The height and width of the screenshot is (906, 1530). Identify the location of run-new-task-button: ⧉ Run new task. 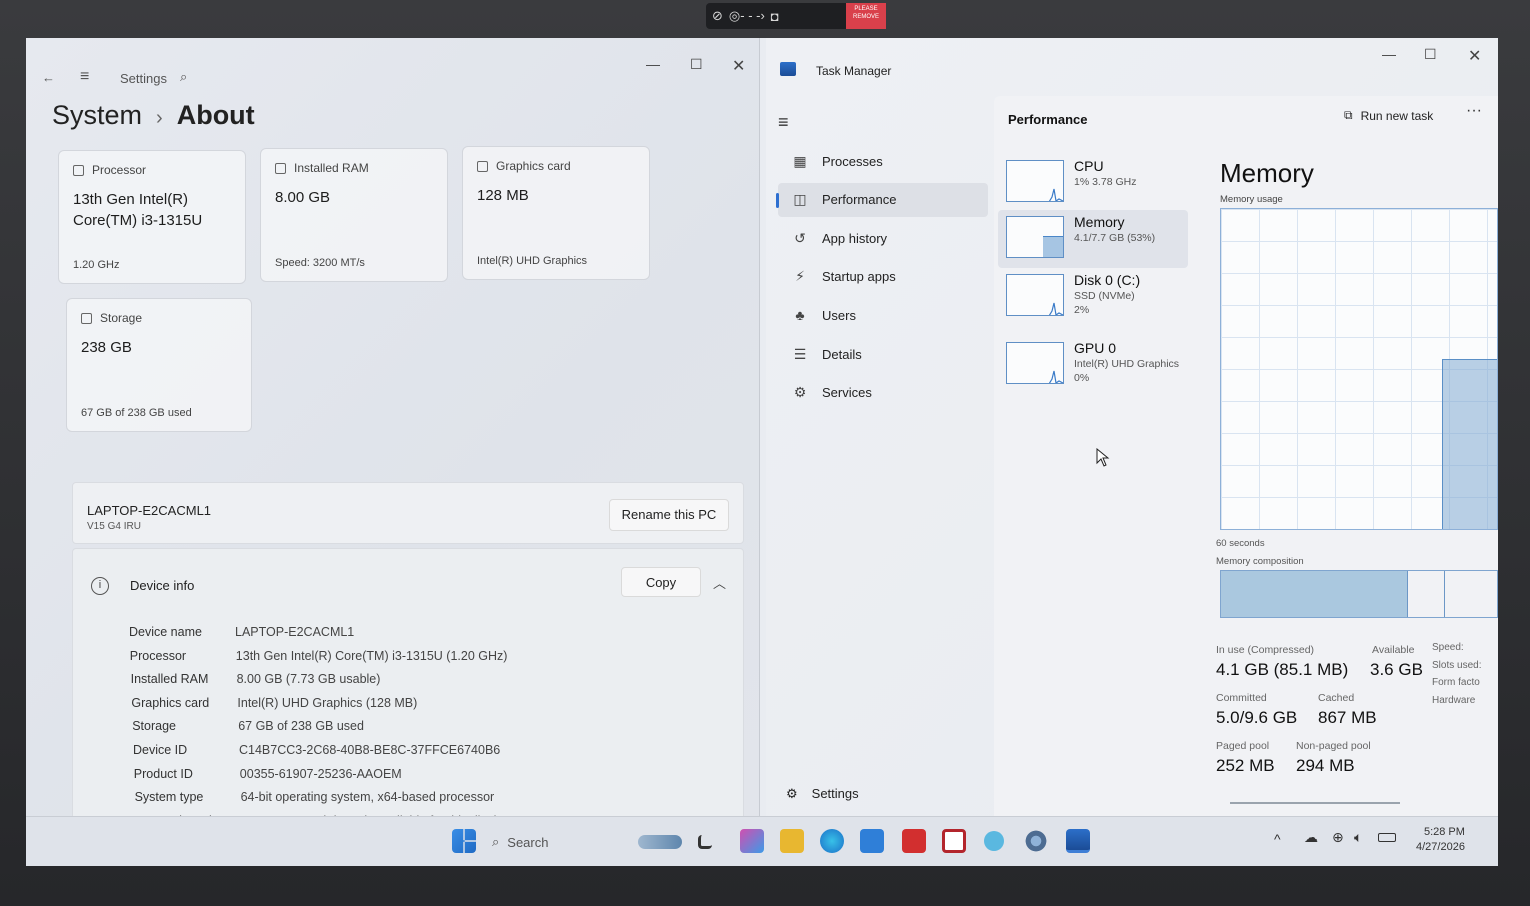
(1388, 115).